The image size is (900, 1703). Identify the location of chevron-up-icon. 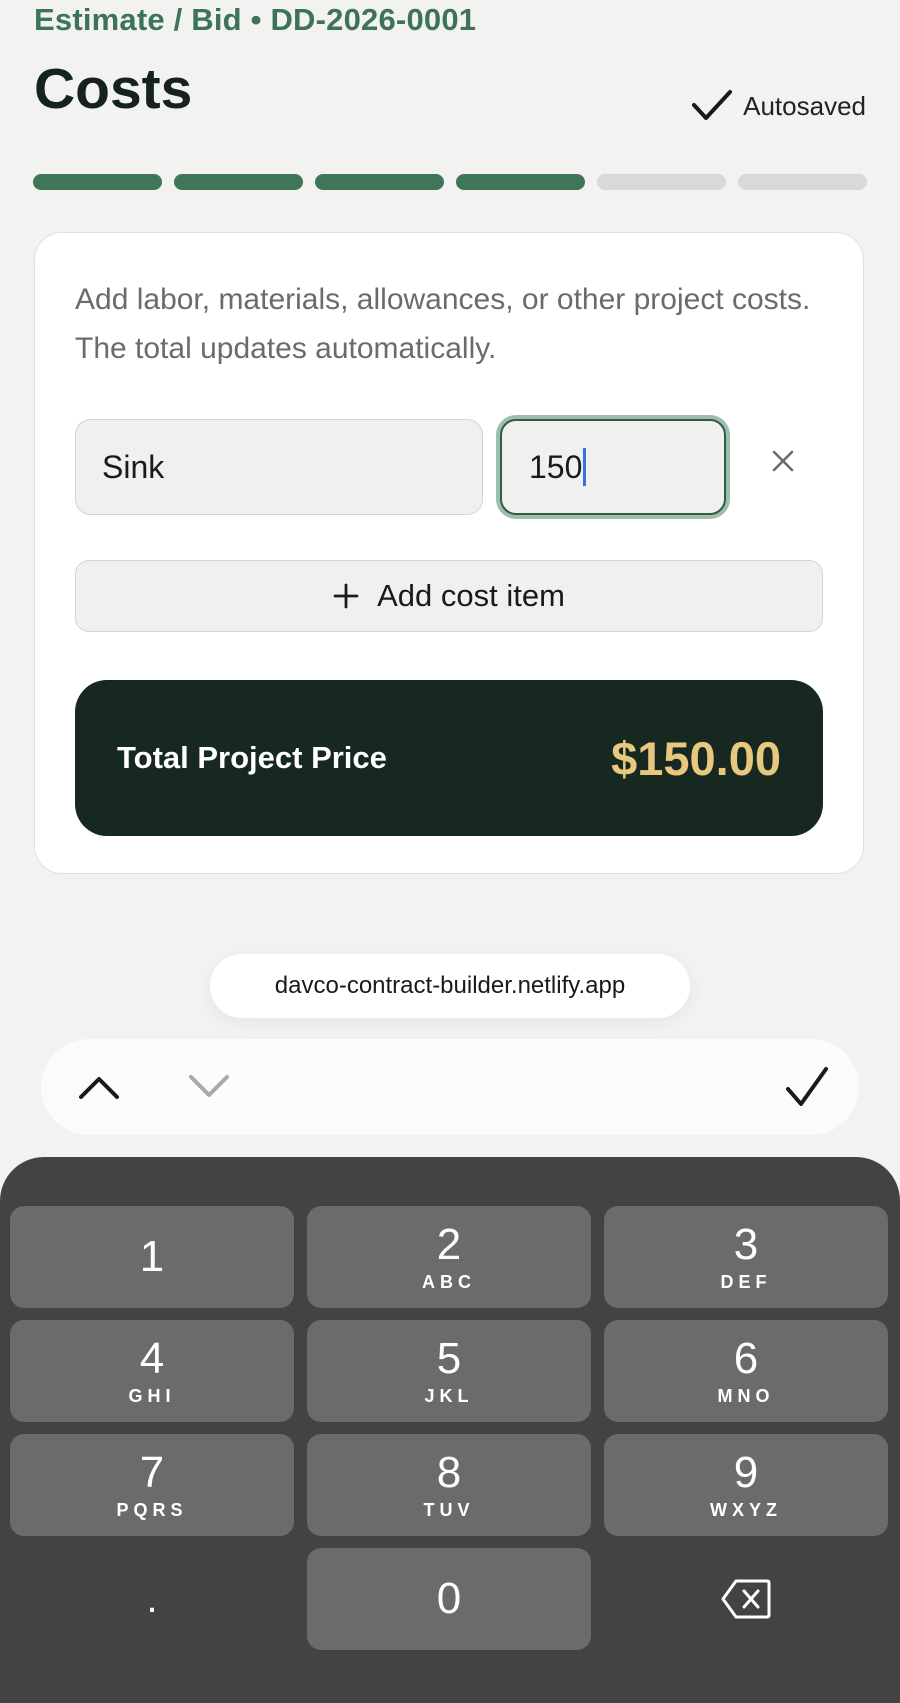
(99, 1088).